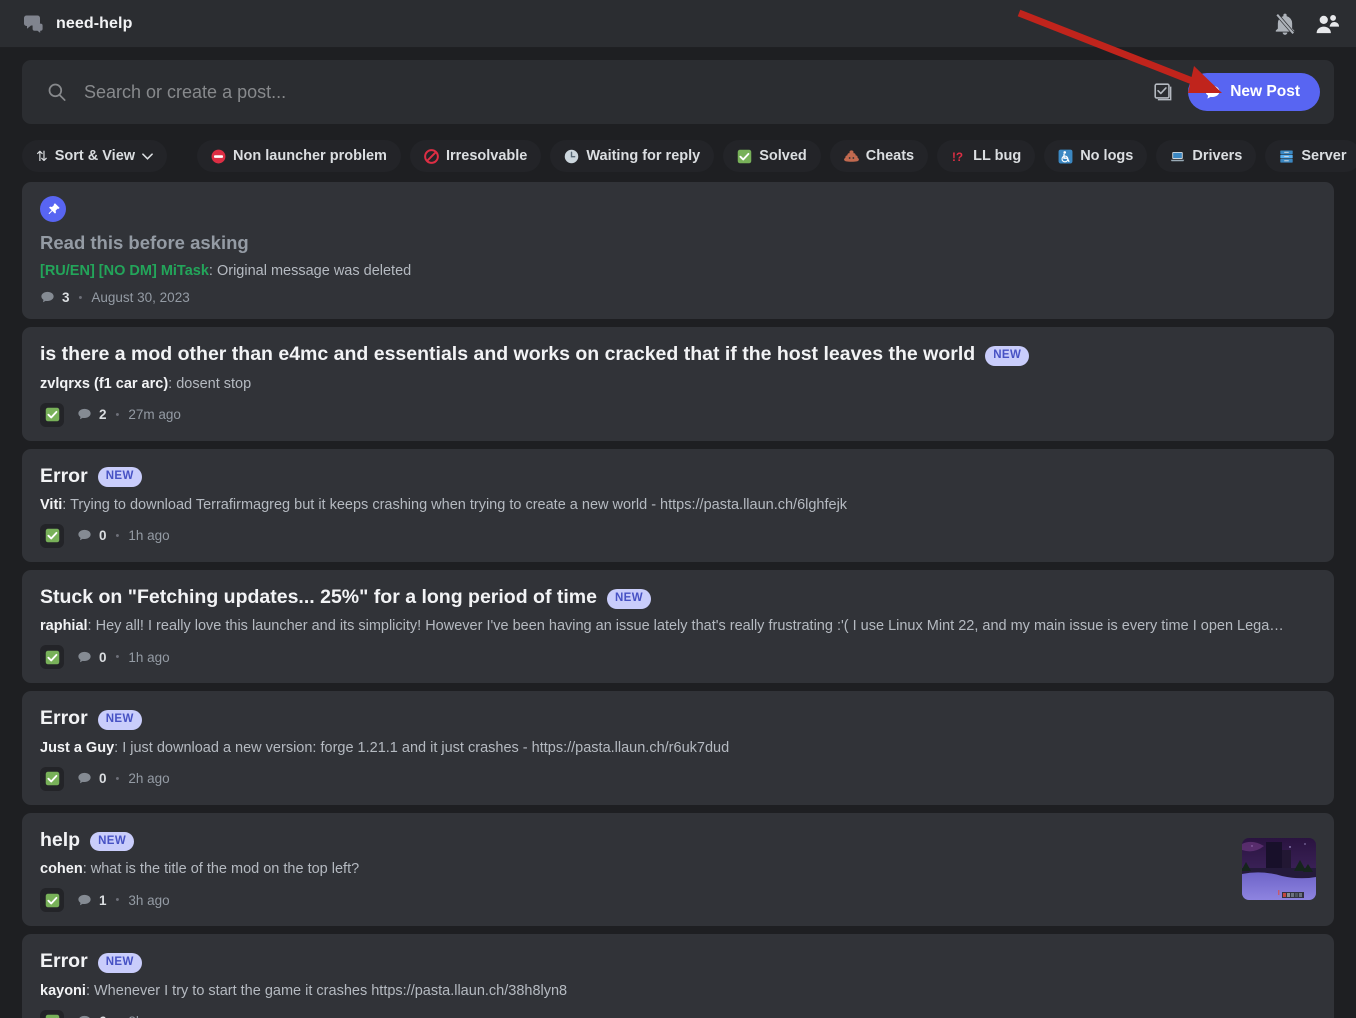 The height and width of the screenshot is (1018, 1356). I want to click on filter-tag-waiting-for-reply: Waiting for reply, so click(632, 156).